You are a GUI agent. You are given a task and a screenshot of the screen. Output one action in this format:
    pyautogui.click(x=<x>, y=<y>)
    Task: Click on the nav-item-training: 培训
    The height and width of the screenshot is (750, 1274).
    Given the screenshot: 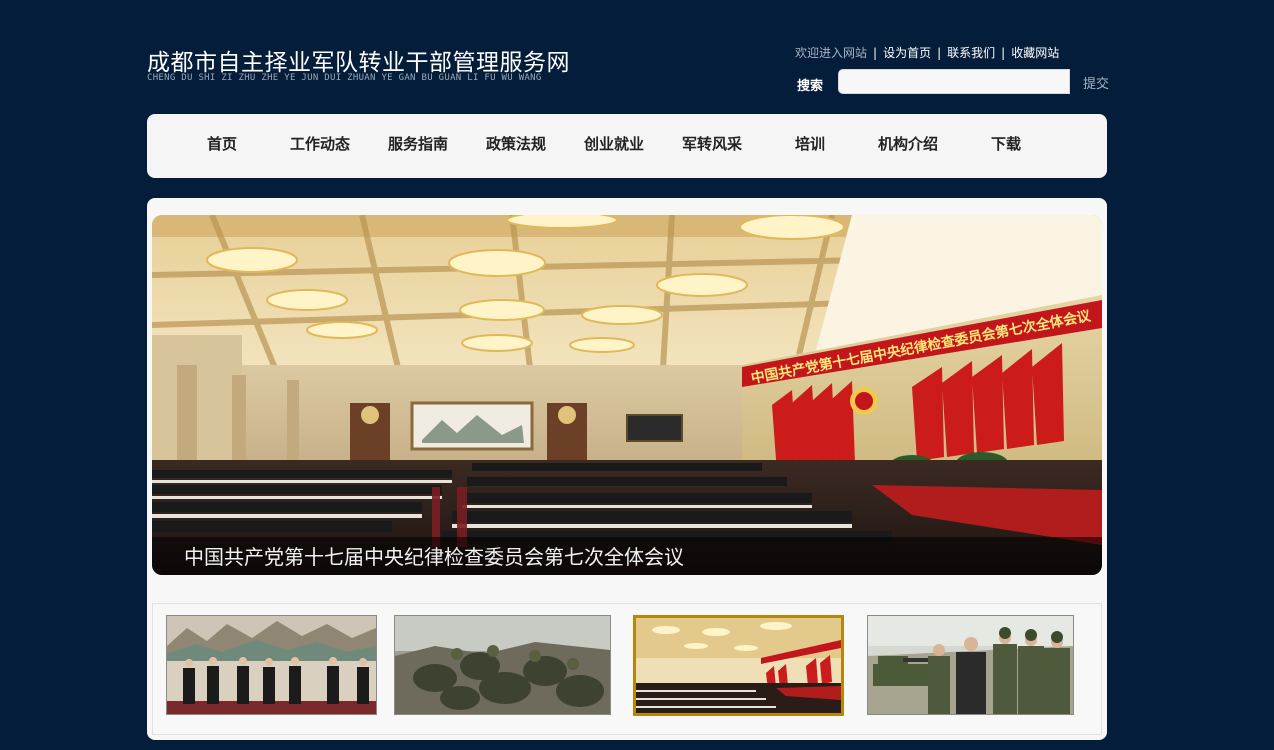 What is the action you would take?
    pyautogui.click(x=810, y=146)
    